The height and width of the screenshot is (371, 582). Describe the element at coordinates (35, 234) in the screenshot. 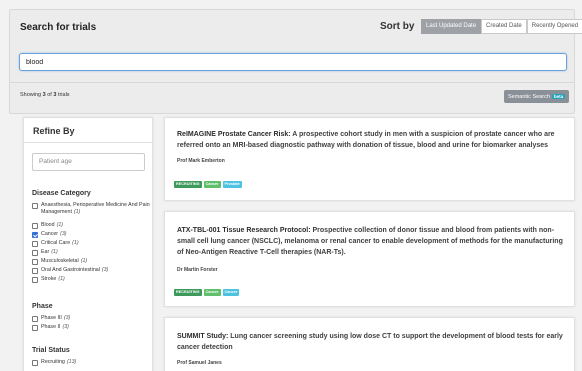

I see `checkbox-checked` at that location.